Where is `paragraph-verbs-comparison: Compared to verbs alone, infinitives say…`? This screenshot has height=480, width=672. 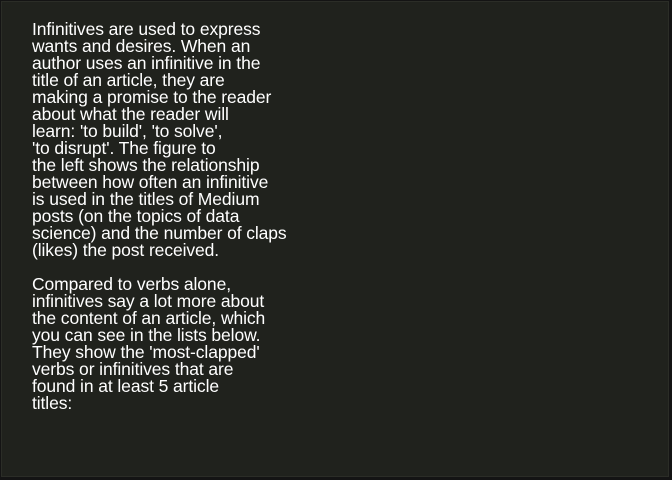 paragraph-verbs-comparison: Compared to verbs alone, infinitives say… is located at coordinates (182, 344).